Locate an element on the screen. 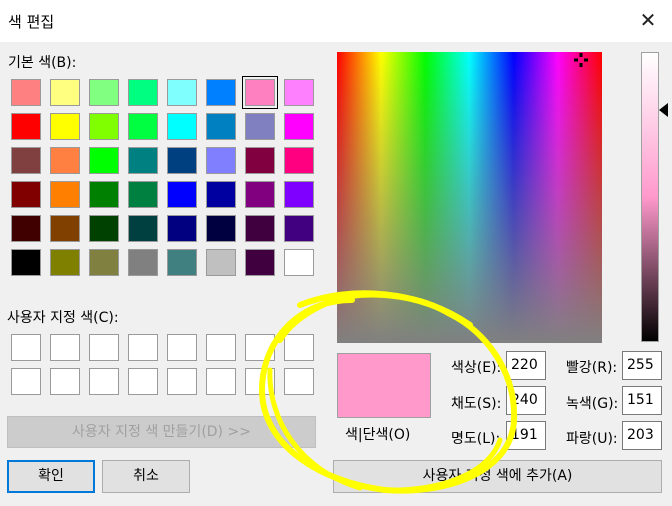 This screenshot has width=672, height=506. green-field: 151 is located at coordinates (642, 400).